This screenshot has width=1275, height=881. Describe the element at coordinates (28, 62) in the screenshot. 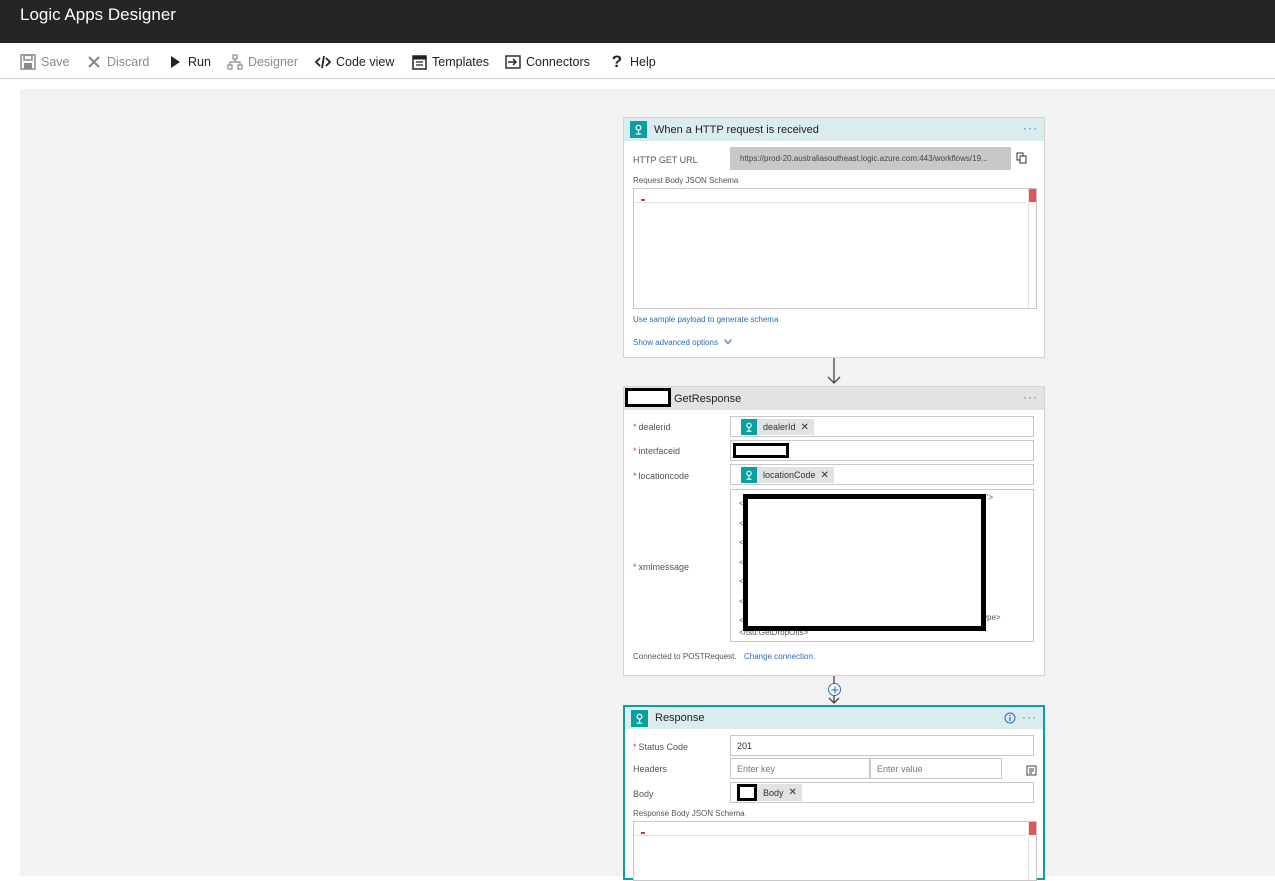

I see `save-icon` at that location.